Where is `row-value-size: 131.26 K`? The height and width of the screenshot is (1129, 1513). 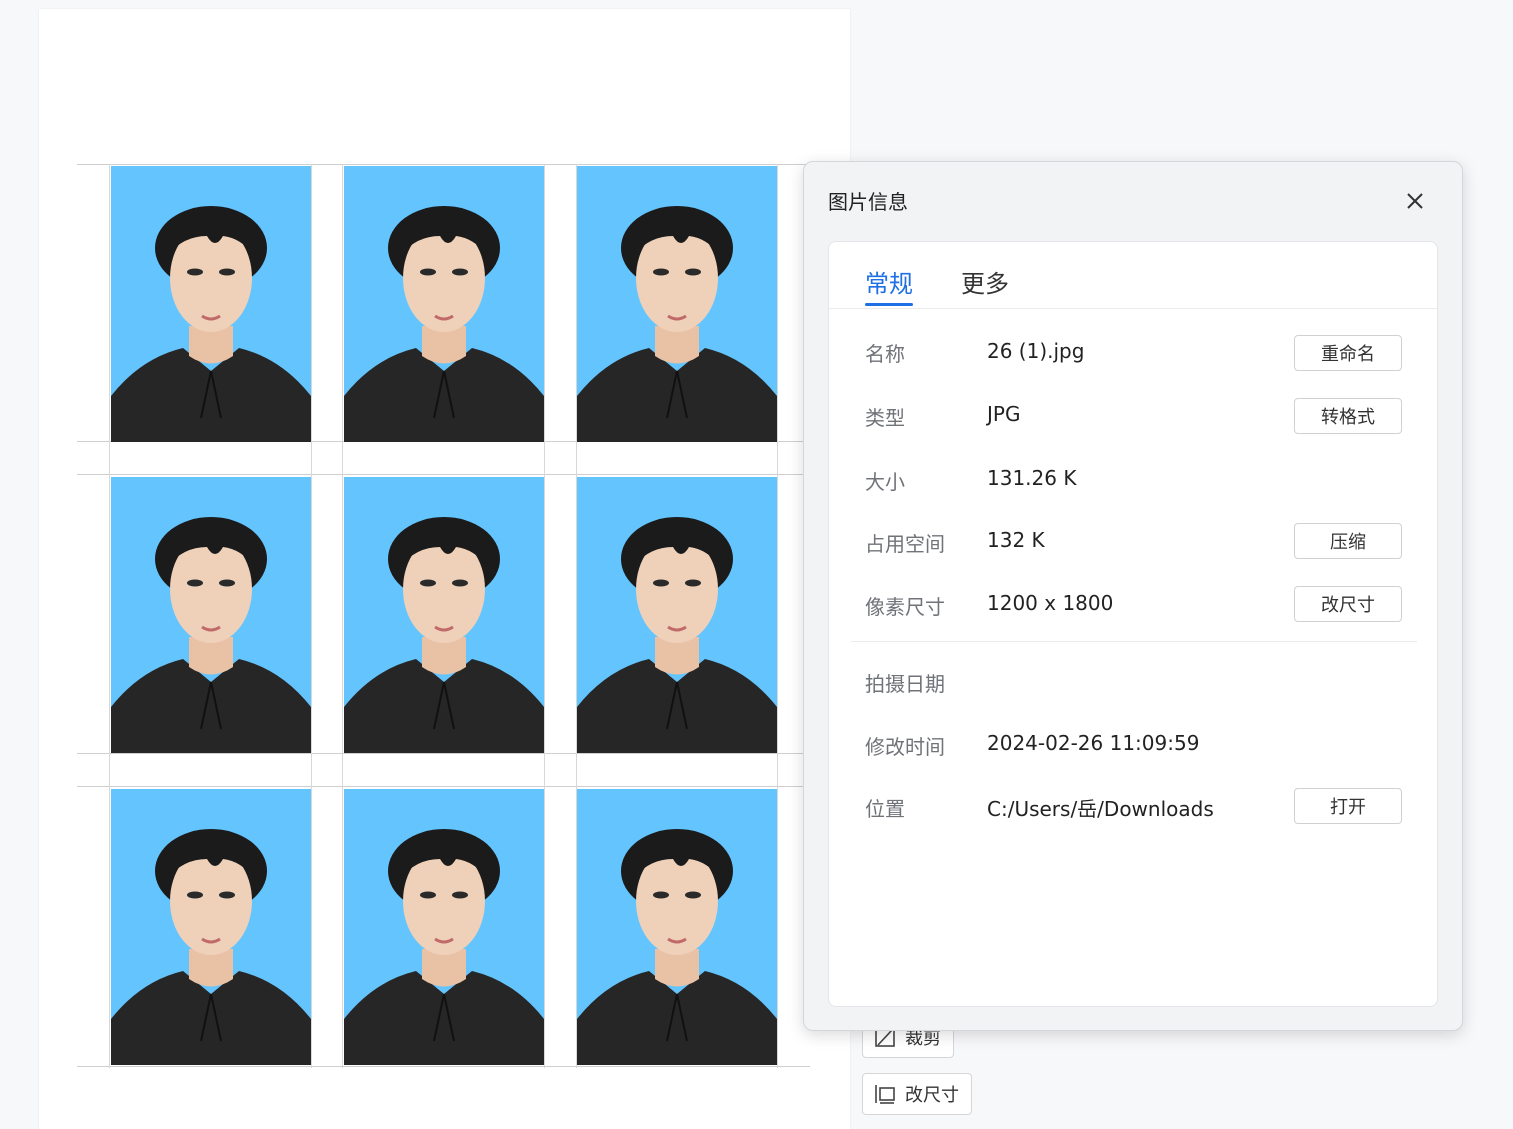
row-value-size: 131.26 K is located at coordinates (1032, 478).